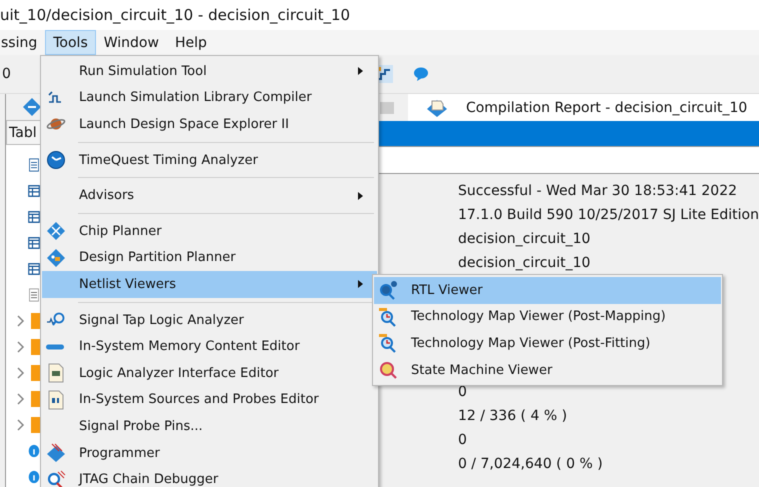 Image resolution: width=759 pixels, height=487 pixels. I want to click on menu-item: ssing, so click(23, 42).